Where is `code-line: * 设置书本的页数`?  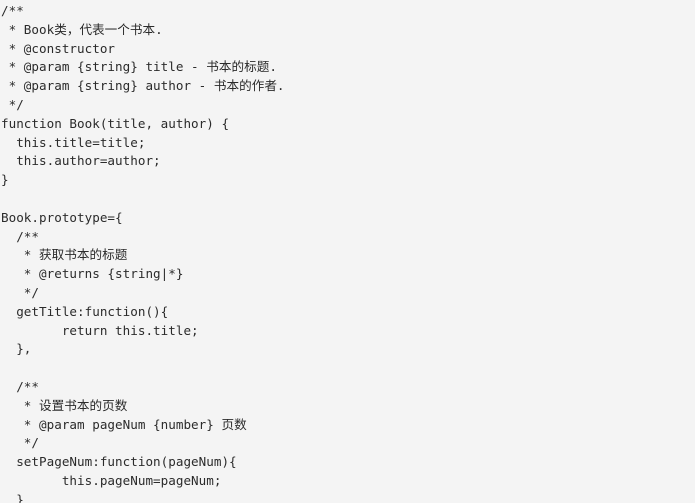
code-line: * 设置书本的页数 is located at coordinates (64, 405).